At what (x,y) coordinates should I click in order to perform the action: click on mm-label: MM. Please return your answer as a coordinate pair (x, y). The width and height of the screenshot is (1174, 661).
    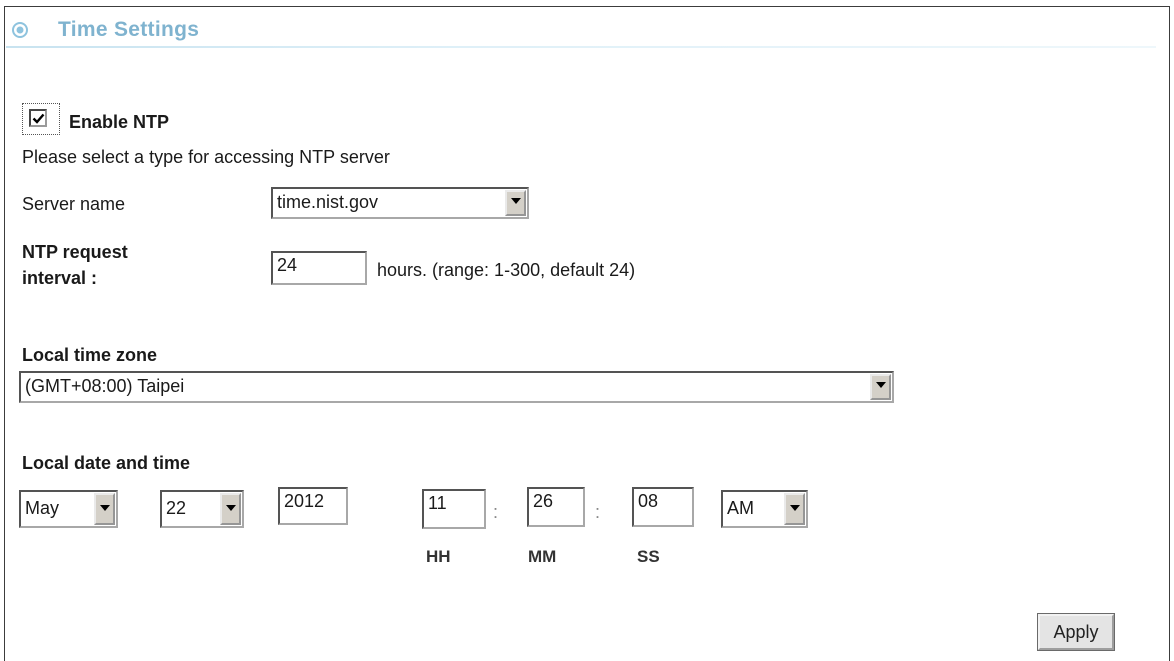
    Looking at the image, I should click on (542, 556).